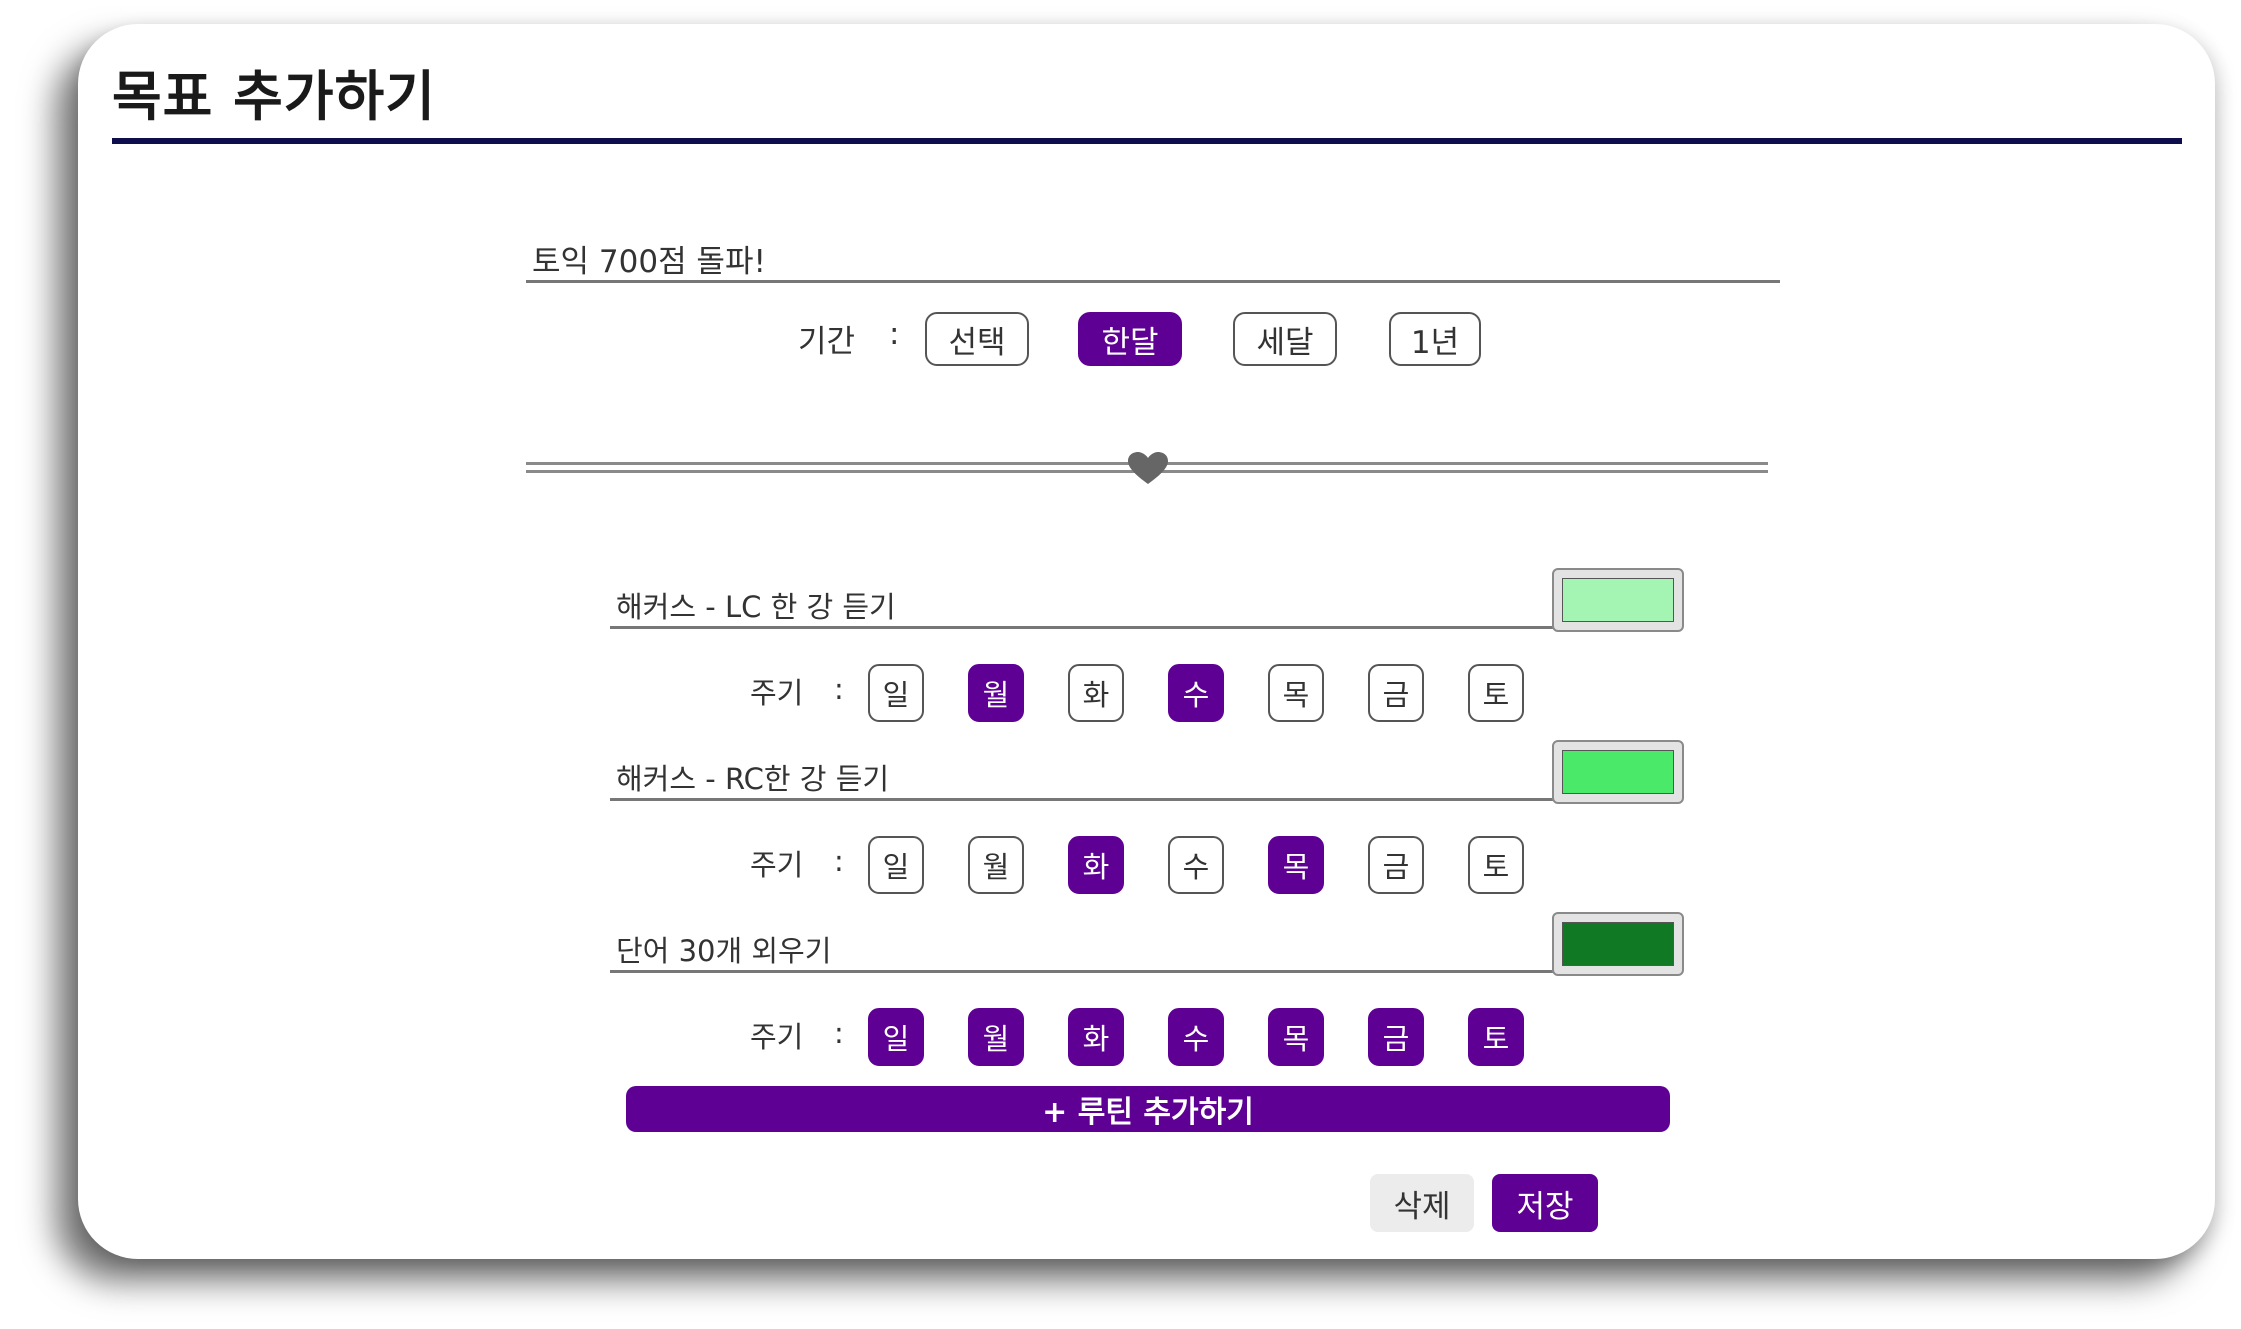 The image size is (2241, 1329). I want to click on period-option-one-month: 한달, so click(1130, 339).